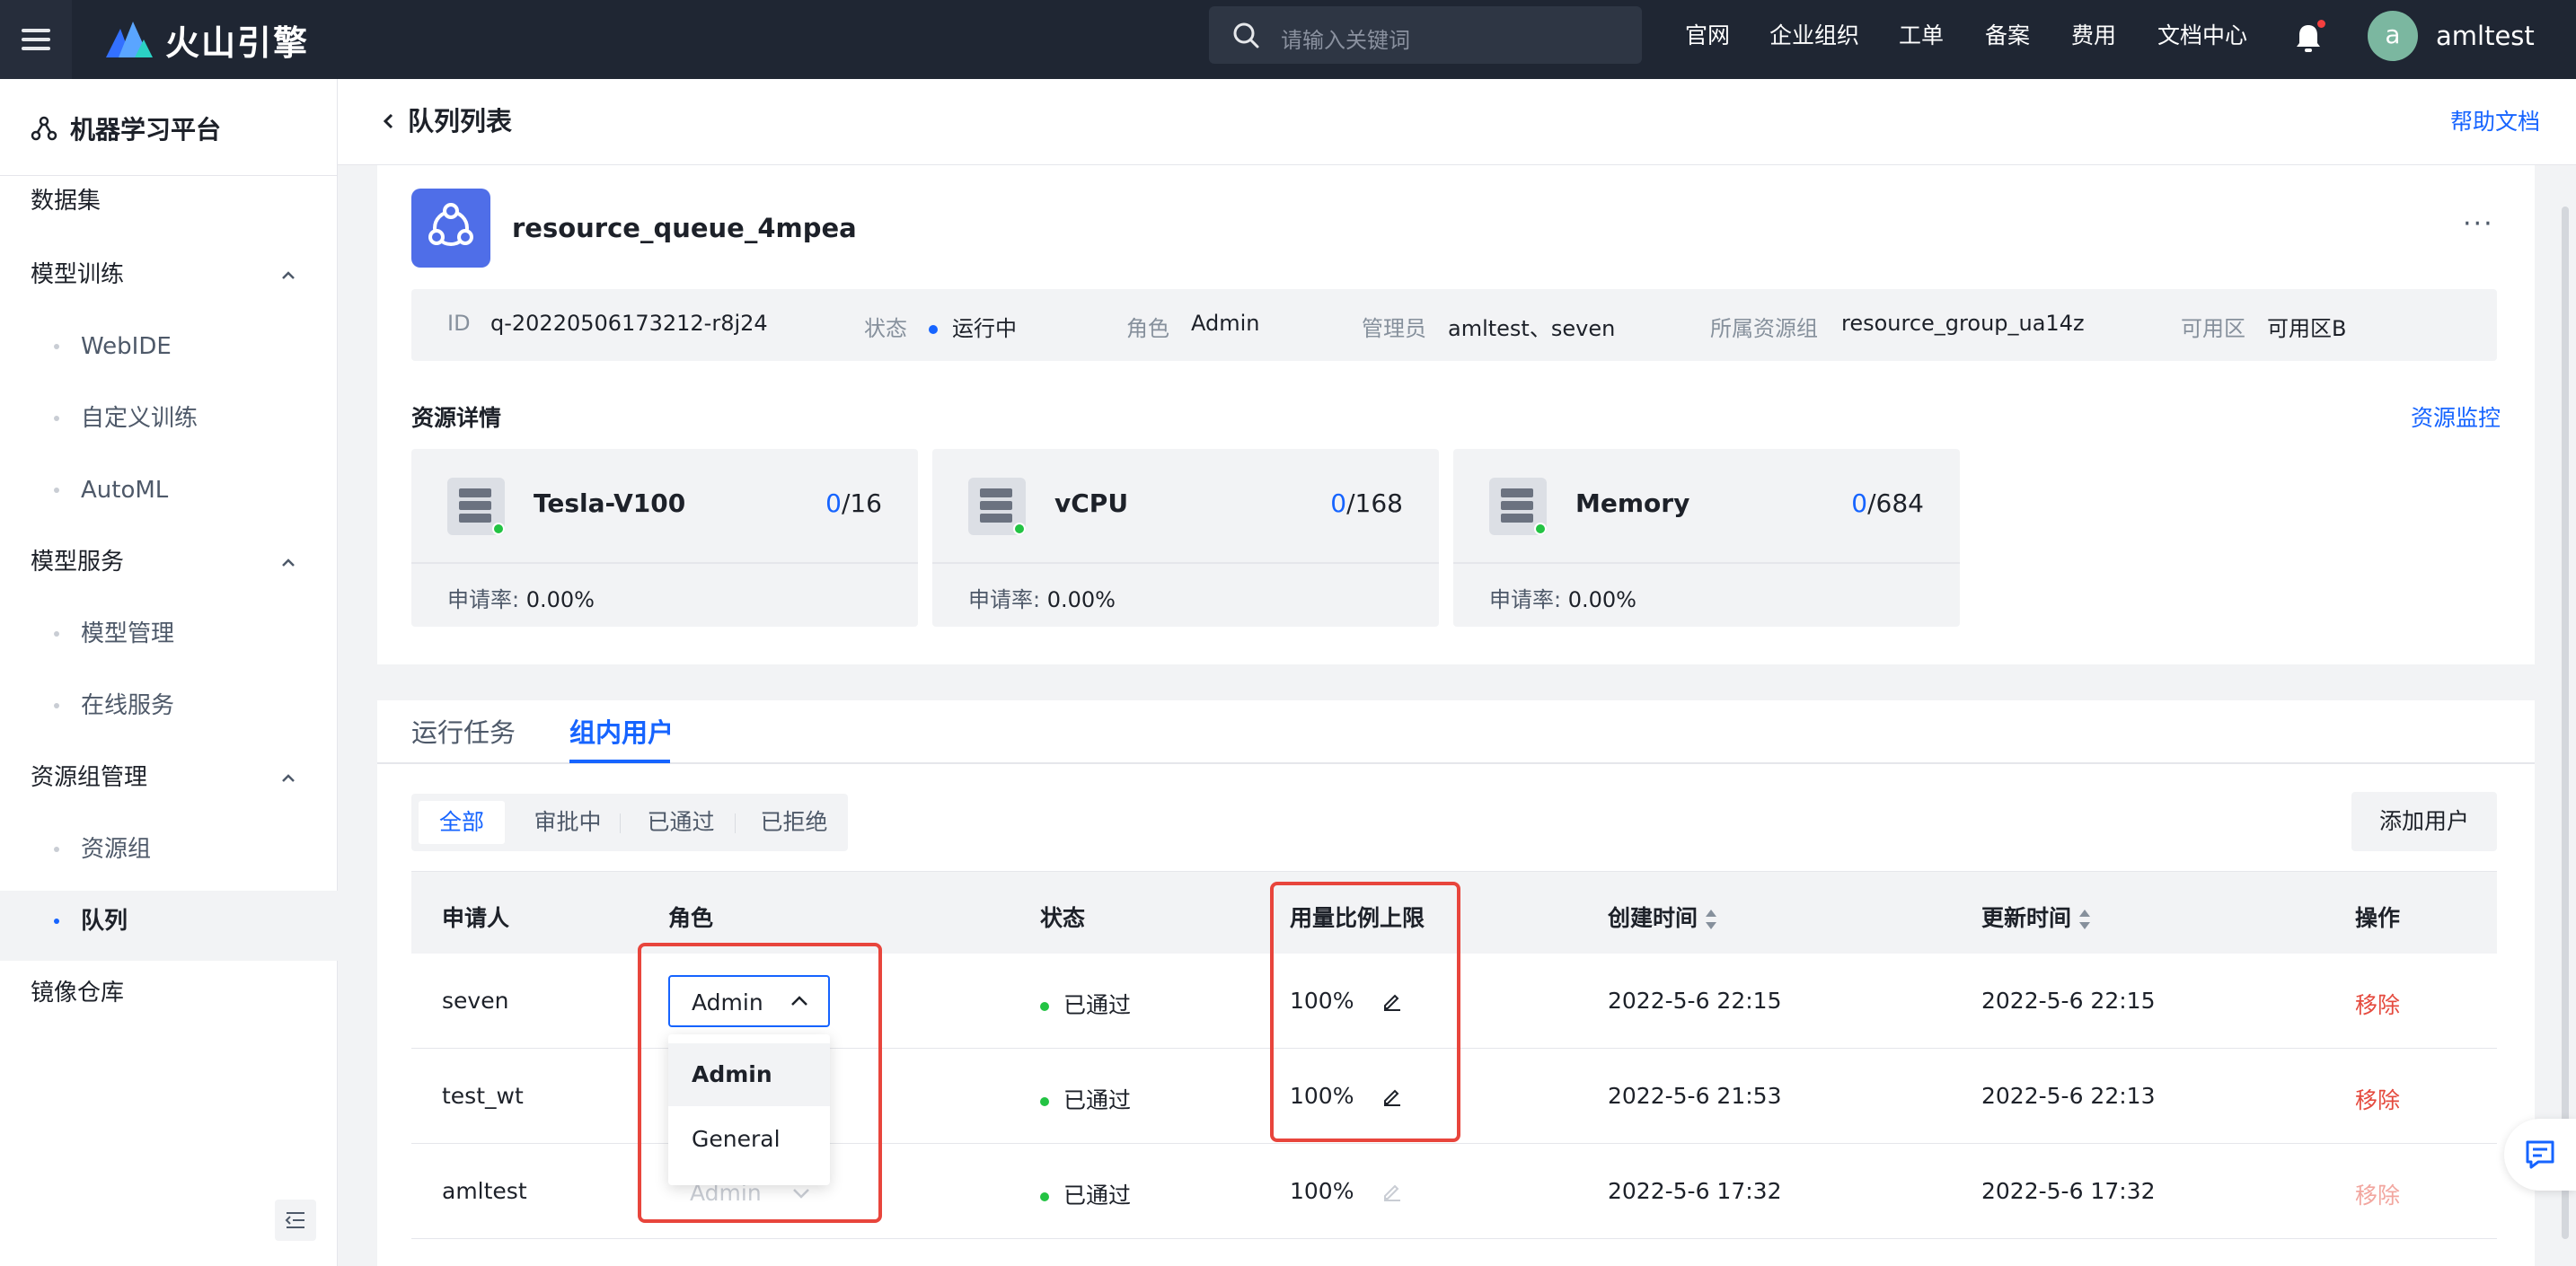 This screenshot has width=2576, height=1266. I want to click on filter-approved: 已通过, so click(681, 822).